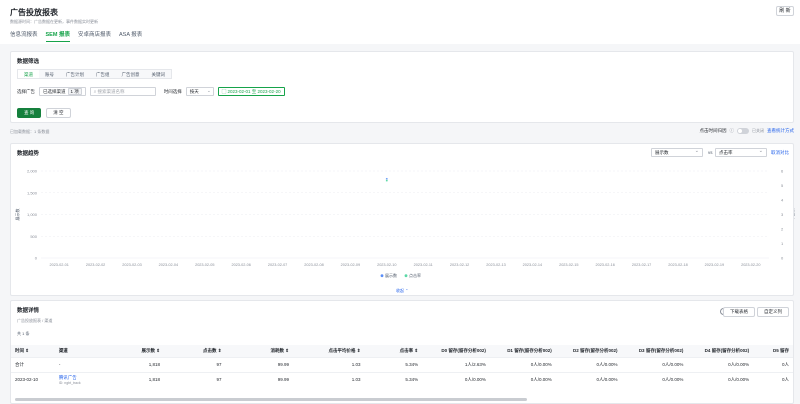 The image size is (800, 404). Describe the element at coordinates (68, 377) in the screenshot. I see `channel-link: 腾讯广告` at that location.